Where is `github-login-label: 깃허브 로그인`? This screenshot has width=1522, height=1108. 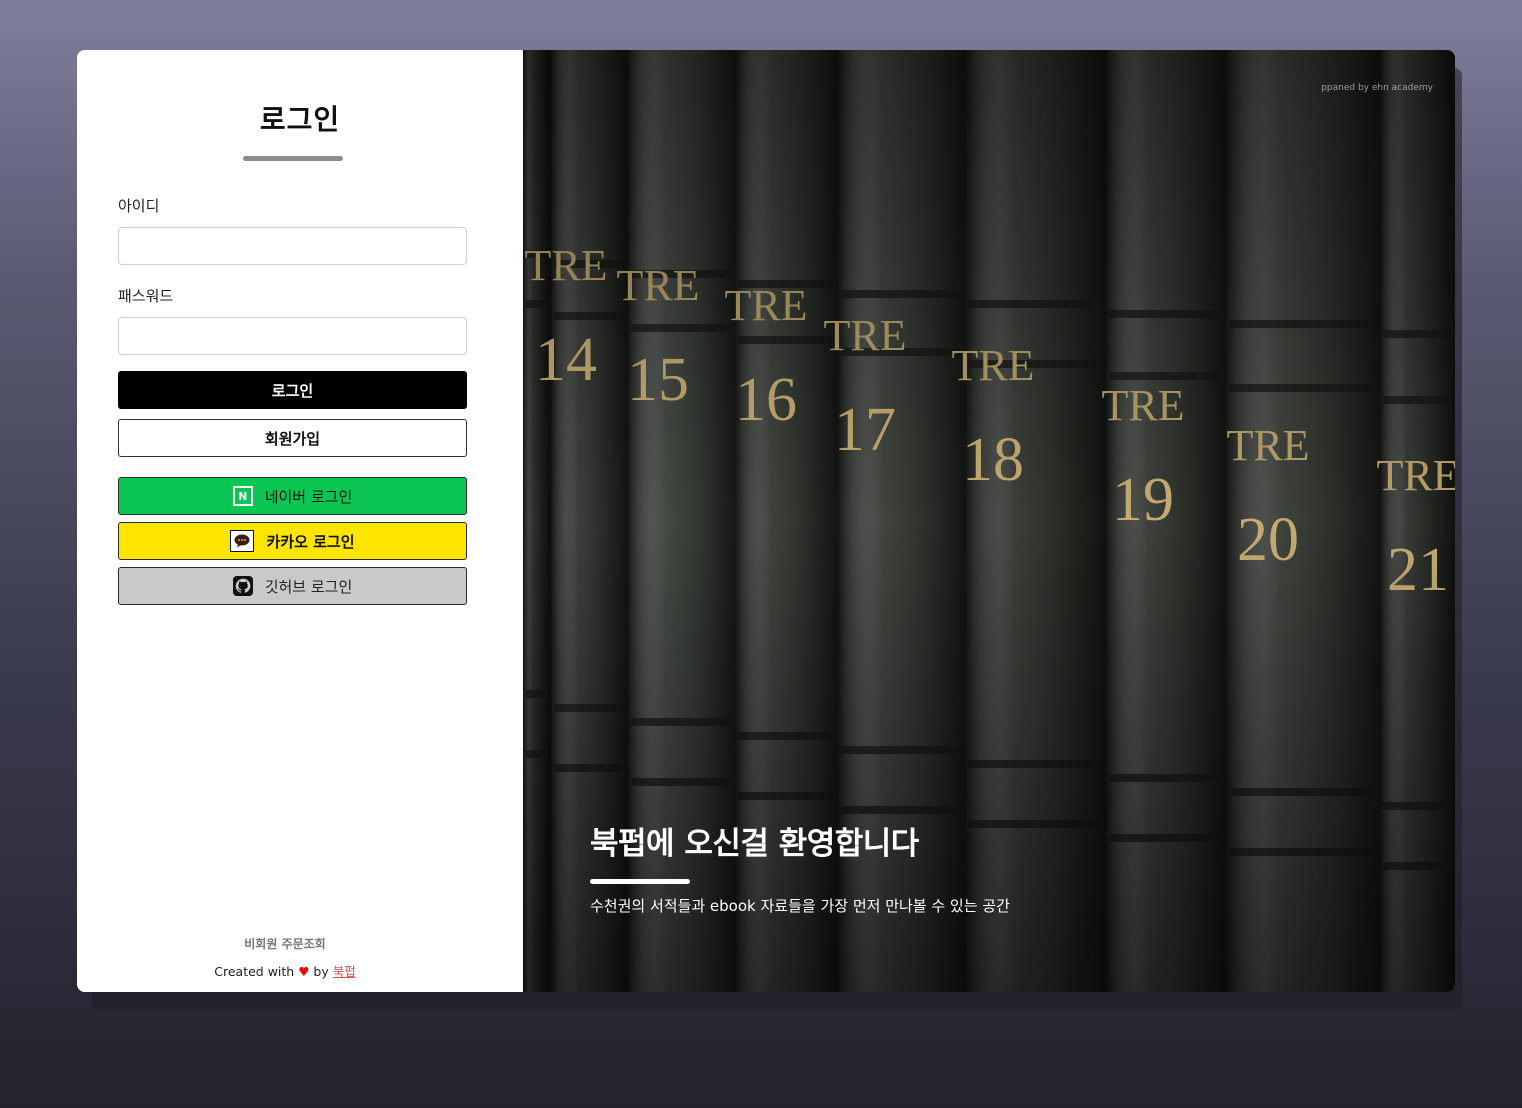 github-login-label: 깃허브 로그인 is located at coordinates (308, 586).